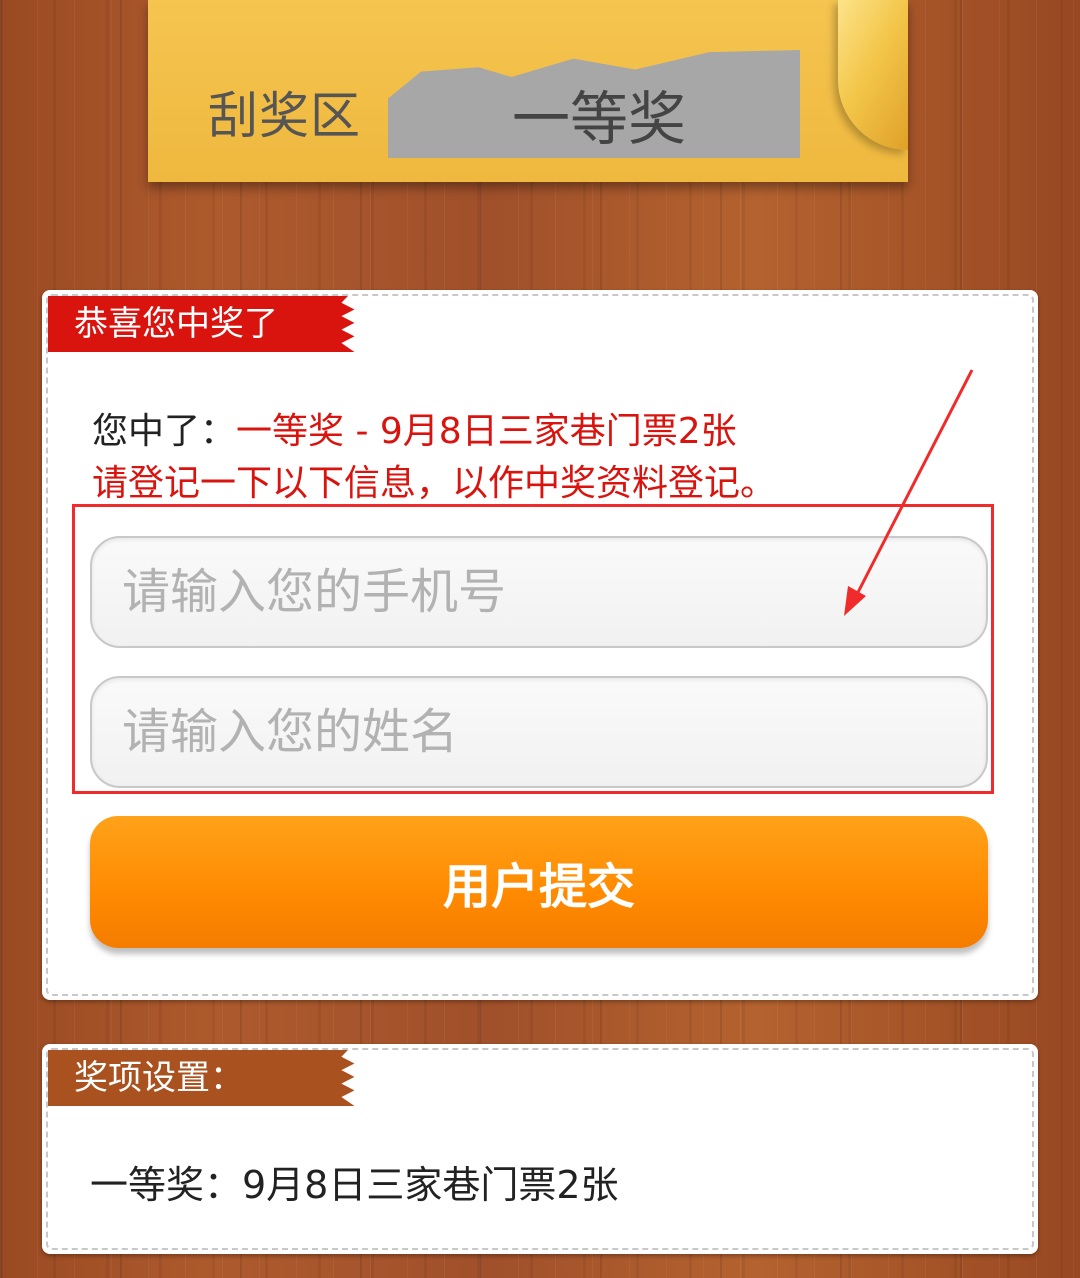  Describe the element at coordinates (201, 324) in the screenshot. I see `win-ribbon-title: 恭喜您中奖了` at that location.